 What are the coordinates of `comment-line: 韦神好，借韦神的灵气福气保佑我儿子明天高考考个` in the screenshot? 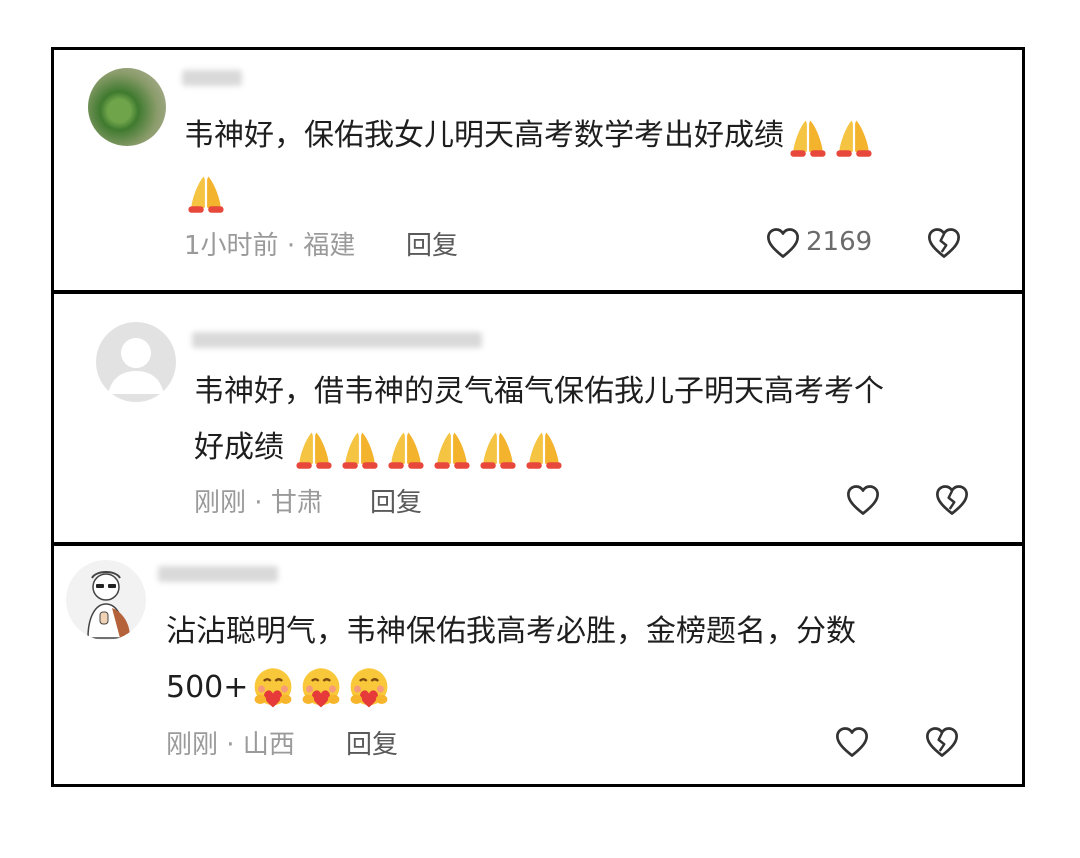 It's located at (539, 391).